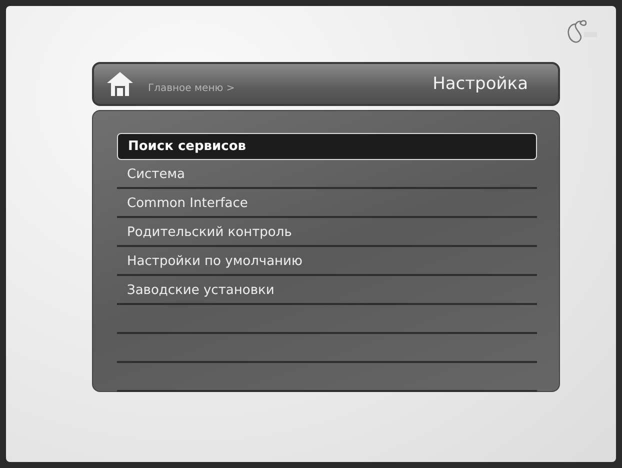  Describe the element at coordinates (327, 262) in the screenshot. I see `menu-item: Настройки по умолчанию` at that location.